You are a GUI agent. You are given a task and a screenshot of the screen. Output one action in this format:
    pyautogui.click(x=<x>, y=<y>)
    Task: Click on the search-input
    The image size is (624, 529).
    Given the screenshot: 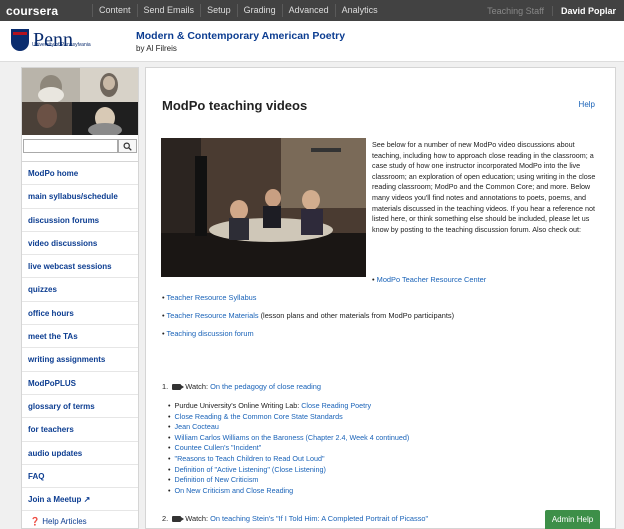 What is the action you would take?
    pyautogui.click(x=70, y=146)
    